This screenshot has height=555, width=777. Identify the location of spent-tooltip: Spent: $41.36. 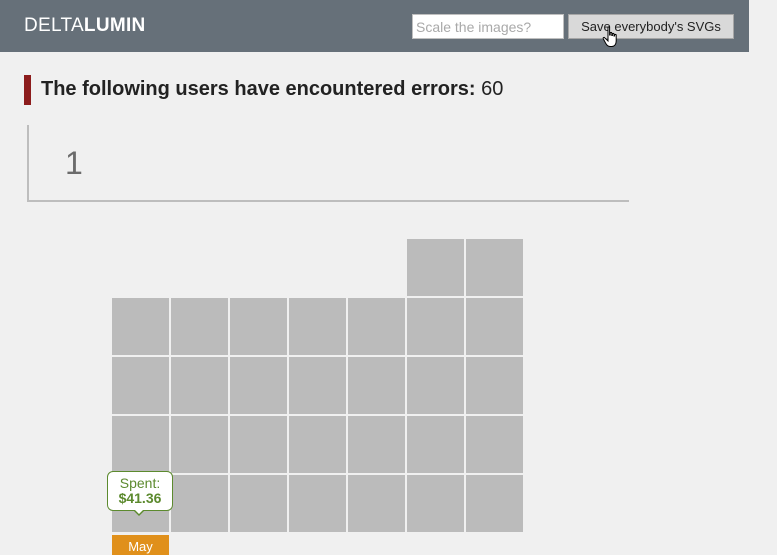
(140, 491).